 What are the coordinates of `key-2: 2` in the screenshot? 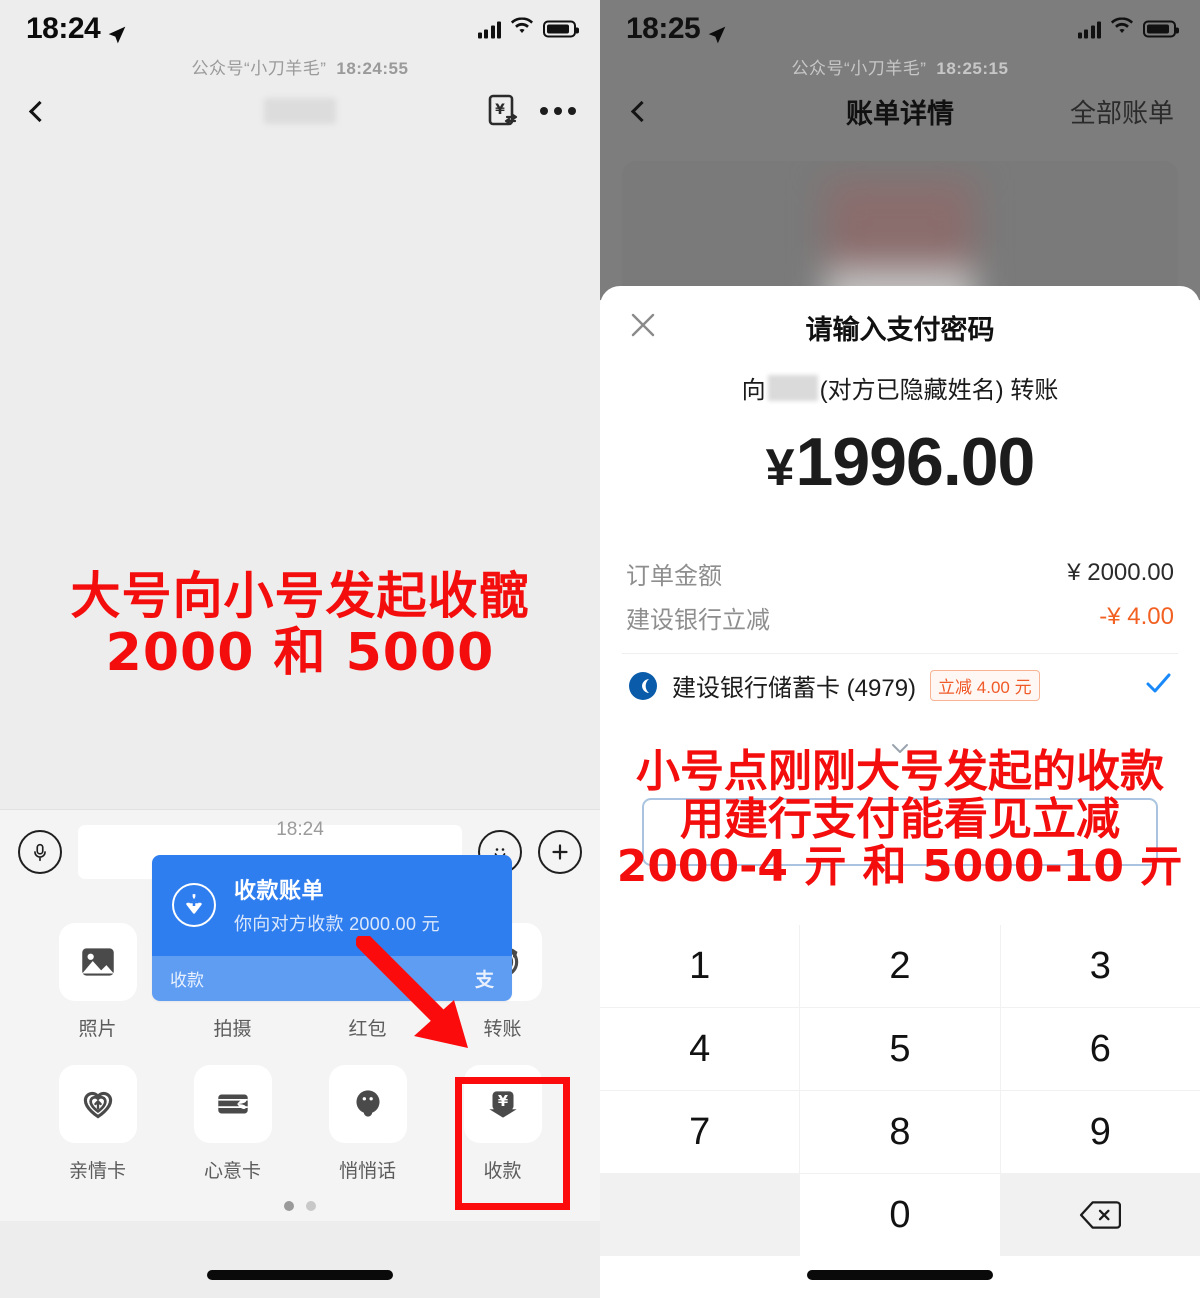 It's located at (900, 966).